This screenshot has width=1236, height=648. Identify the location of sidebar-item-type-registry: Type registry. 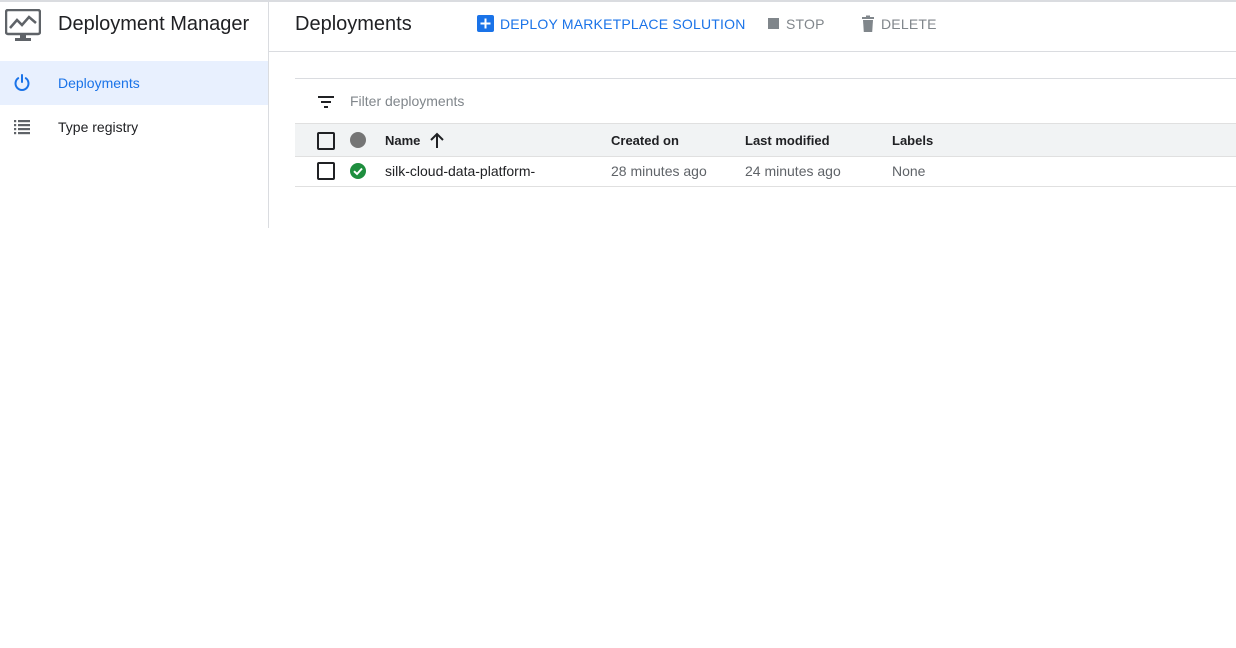
(134, 127).